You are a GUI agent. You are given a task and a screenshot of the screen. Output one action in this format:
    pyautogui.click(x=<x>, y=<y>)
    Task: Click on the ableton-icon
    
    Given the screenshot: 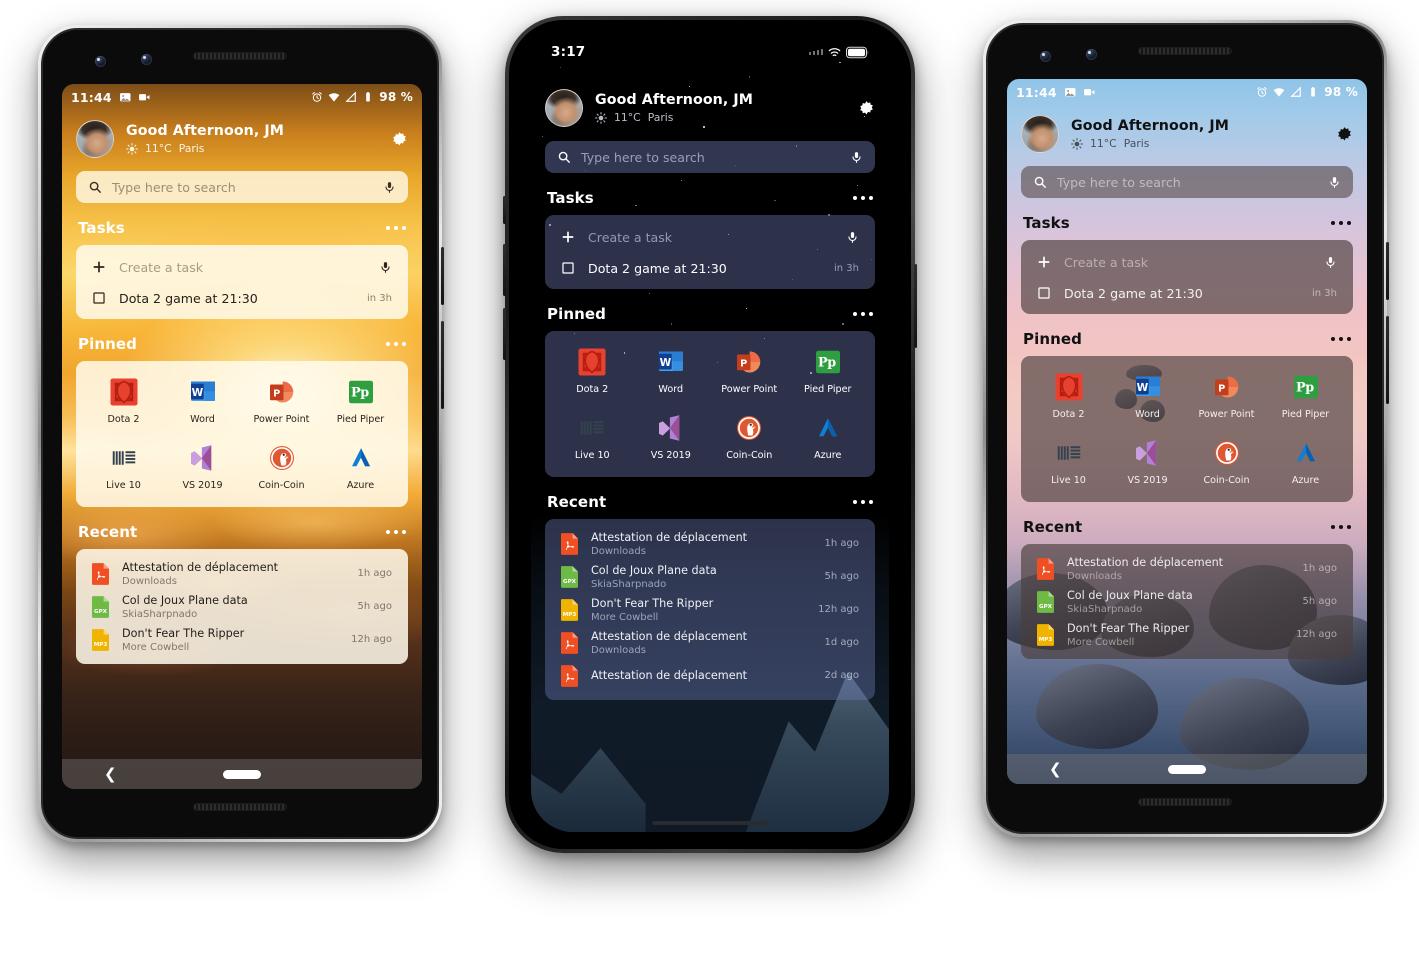 What is the action you would take?
    pyautogui.click(x=592, y=428)
    